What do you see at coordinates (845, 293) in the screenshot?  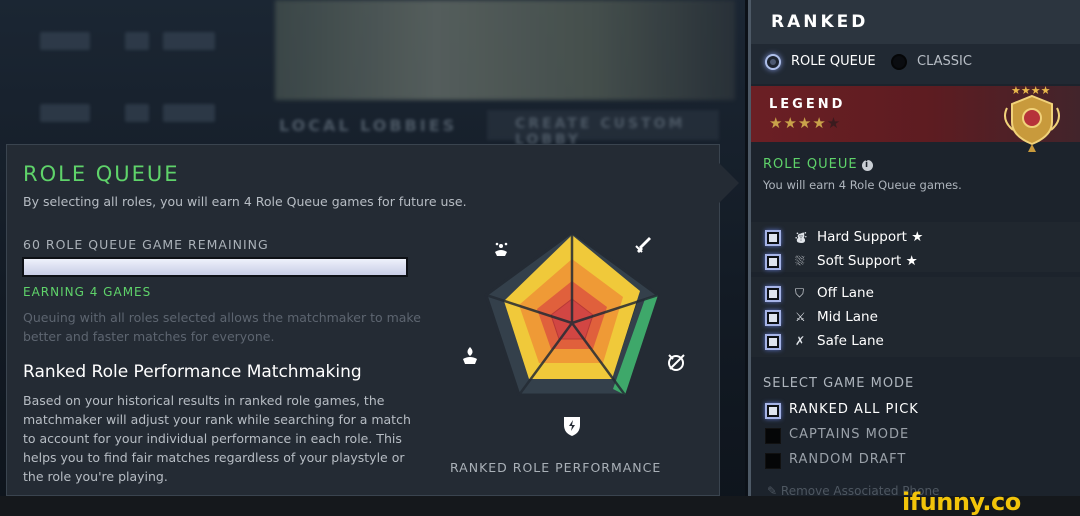 I see `role-label: Off Lane` at bounding box center [845, 293].